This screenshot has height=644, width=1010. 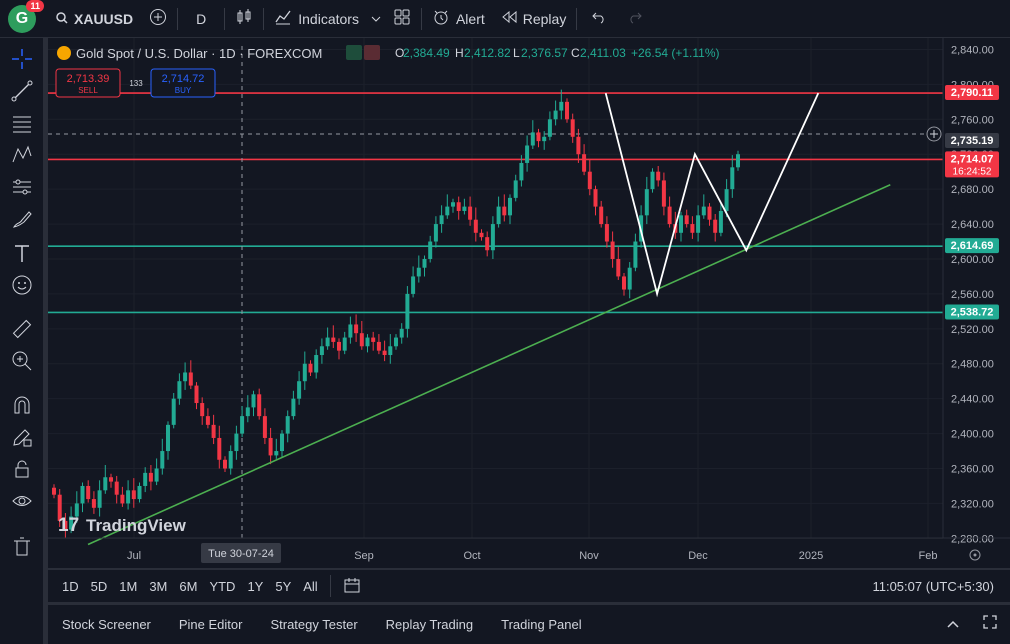 What do you see at coordinates (106, 624) in the screenshot?
I see `tab-stock-screener: Stock Screener` at bounding box center [106, 624].